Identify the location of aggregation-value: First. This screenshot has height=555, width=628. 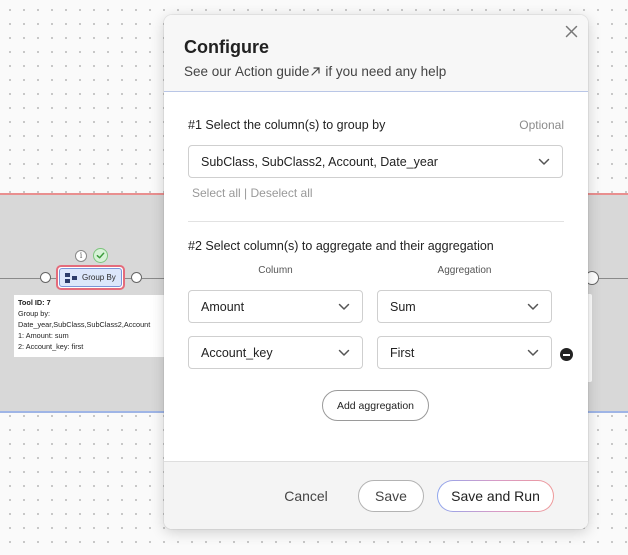
(402, 352).